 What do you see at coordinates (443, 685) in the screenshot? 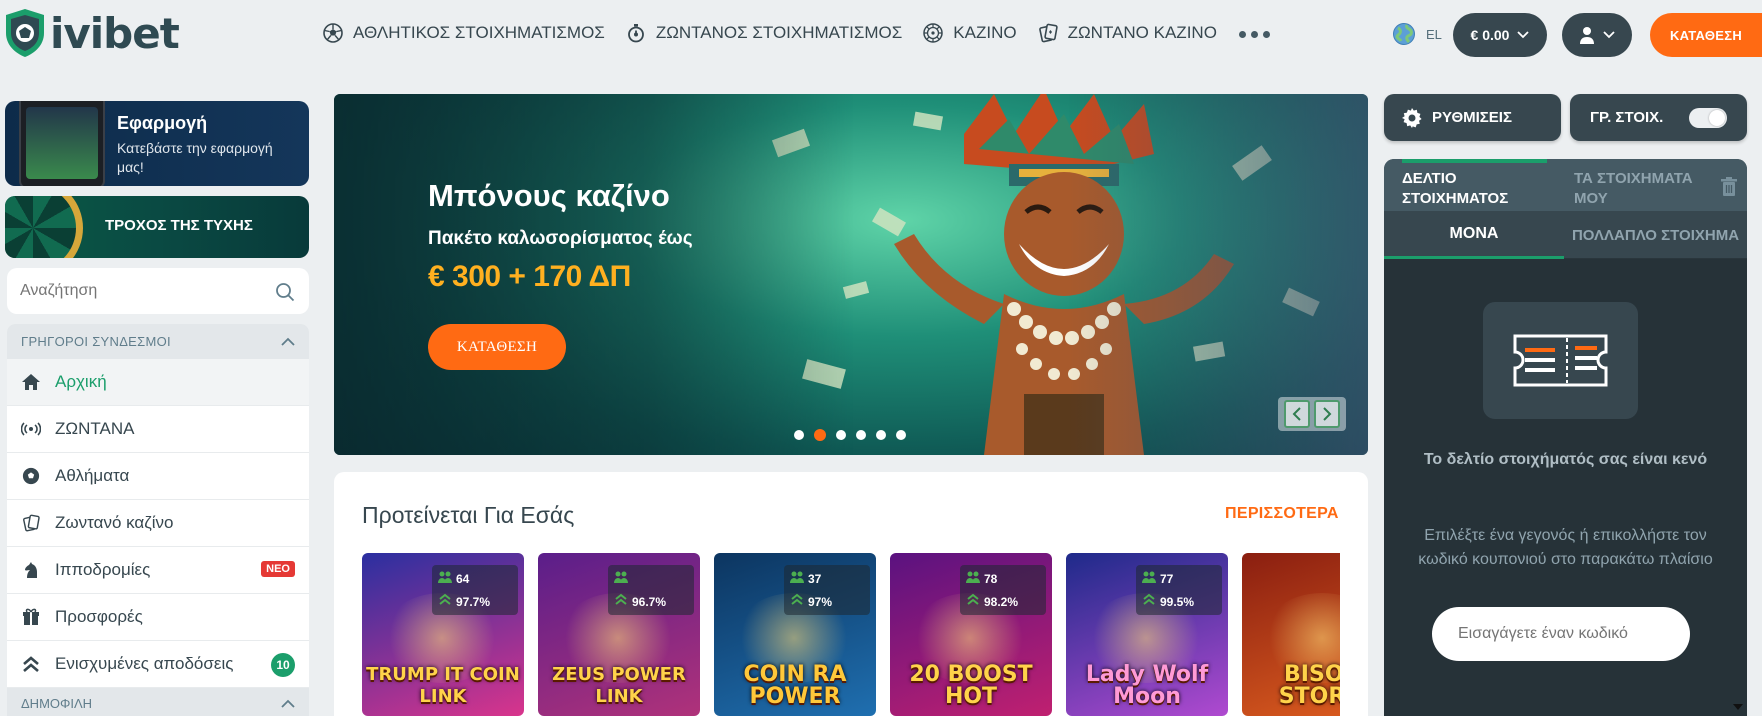
I see `game-title: TRUMP IT COIN LINK` at bounding box center [443, 685].